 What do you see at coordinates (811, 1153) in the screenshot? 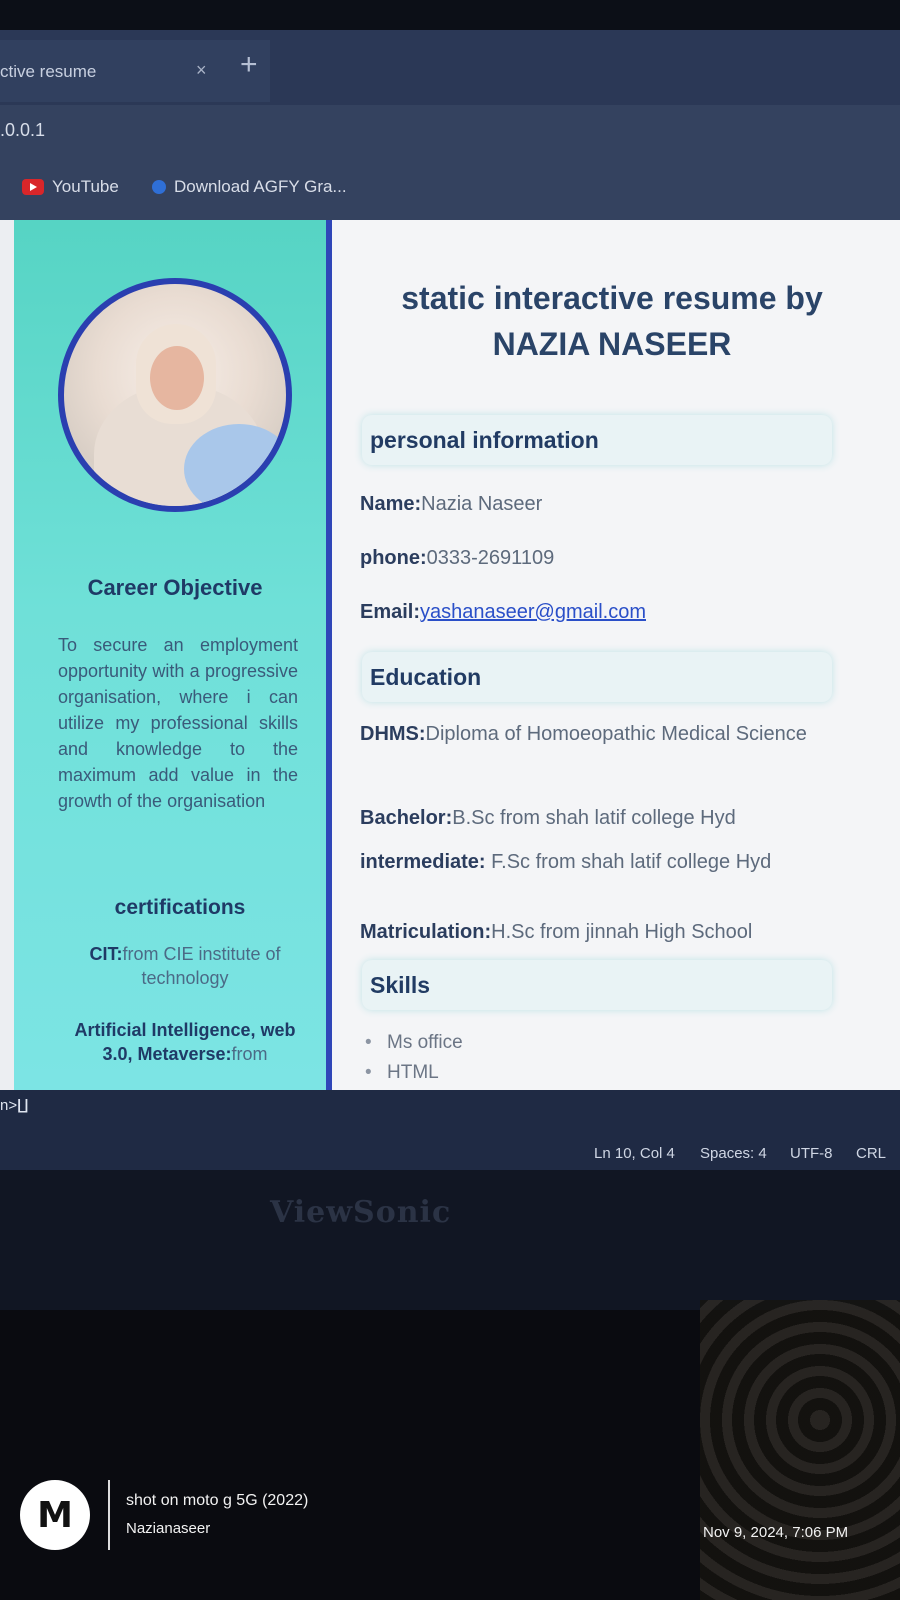
I see `encoding-setting: UTF-8` at bounding box center [811, 1153].